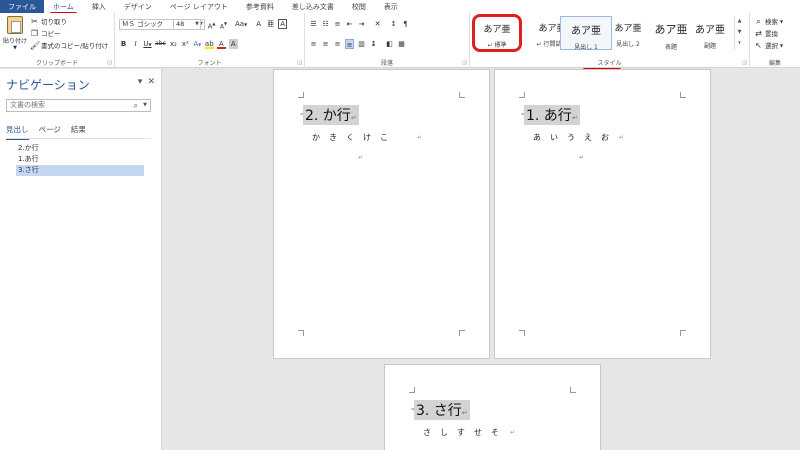  What do you see at coordinates (465, 432) in the screenshot?
I see `body-line-sa: さしすせそ` at bounding box center [465, 432].